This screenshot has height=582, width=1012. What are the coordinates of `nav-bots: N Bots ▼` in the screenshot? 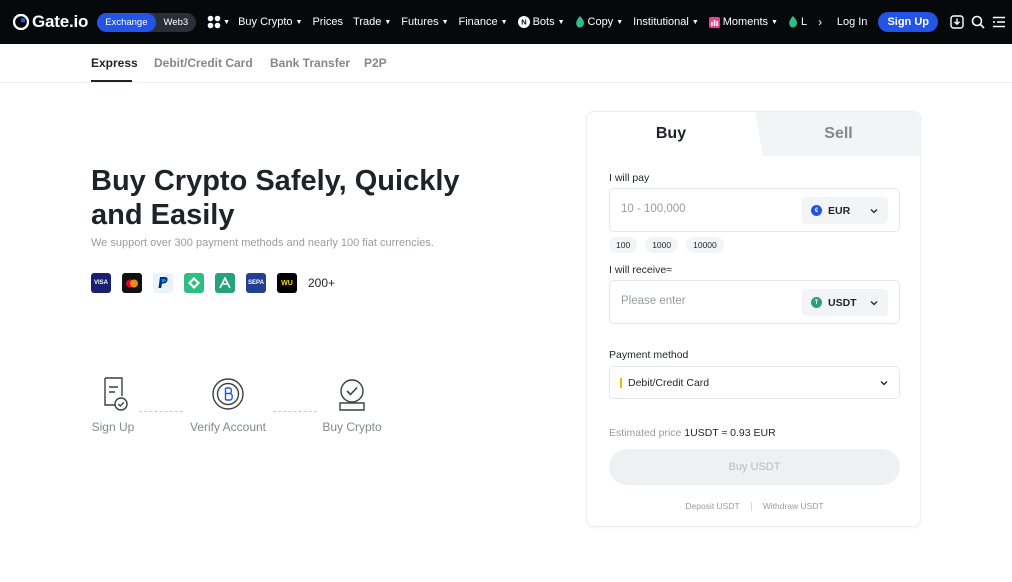 It's located at (541, 22).